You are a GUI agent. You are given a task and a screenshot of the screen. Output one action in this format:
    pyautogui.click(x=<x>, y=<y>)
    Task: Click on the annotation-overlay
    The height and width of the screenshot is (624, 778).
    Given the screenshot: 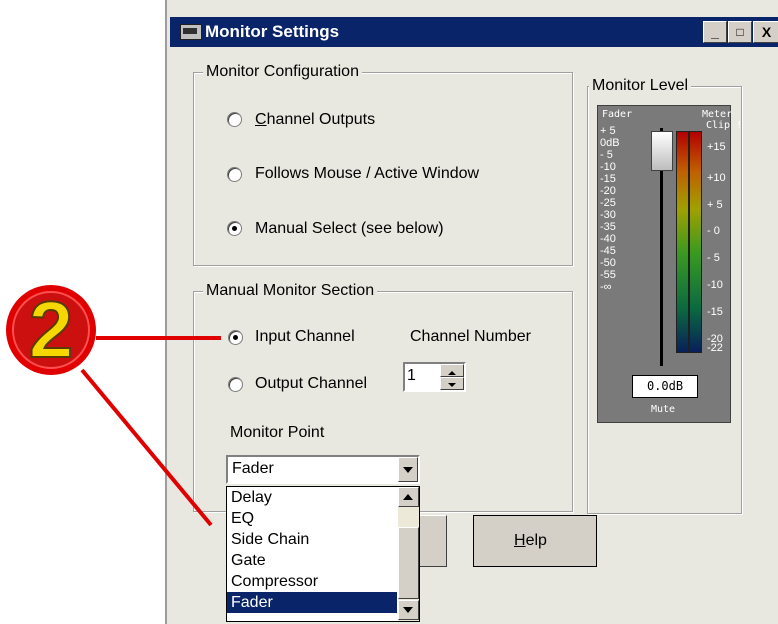 What is the action you would take?
    pyautogui.click(x=113, y=406)
    